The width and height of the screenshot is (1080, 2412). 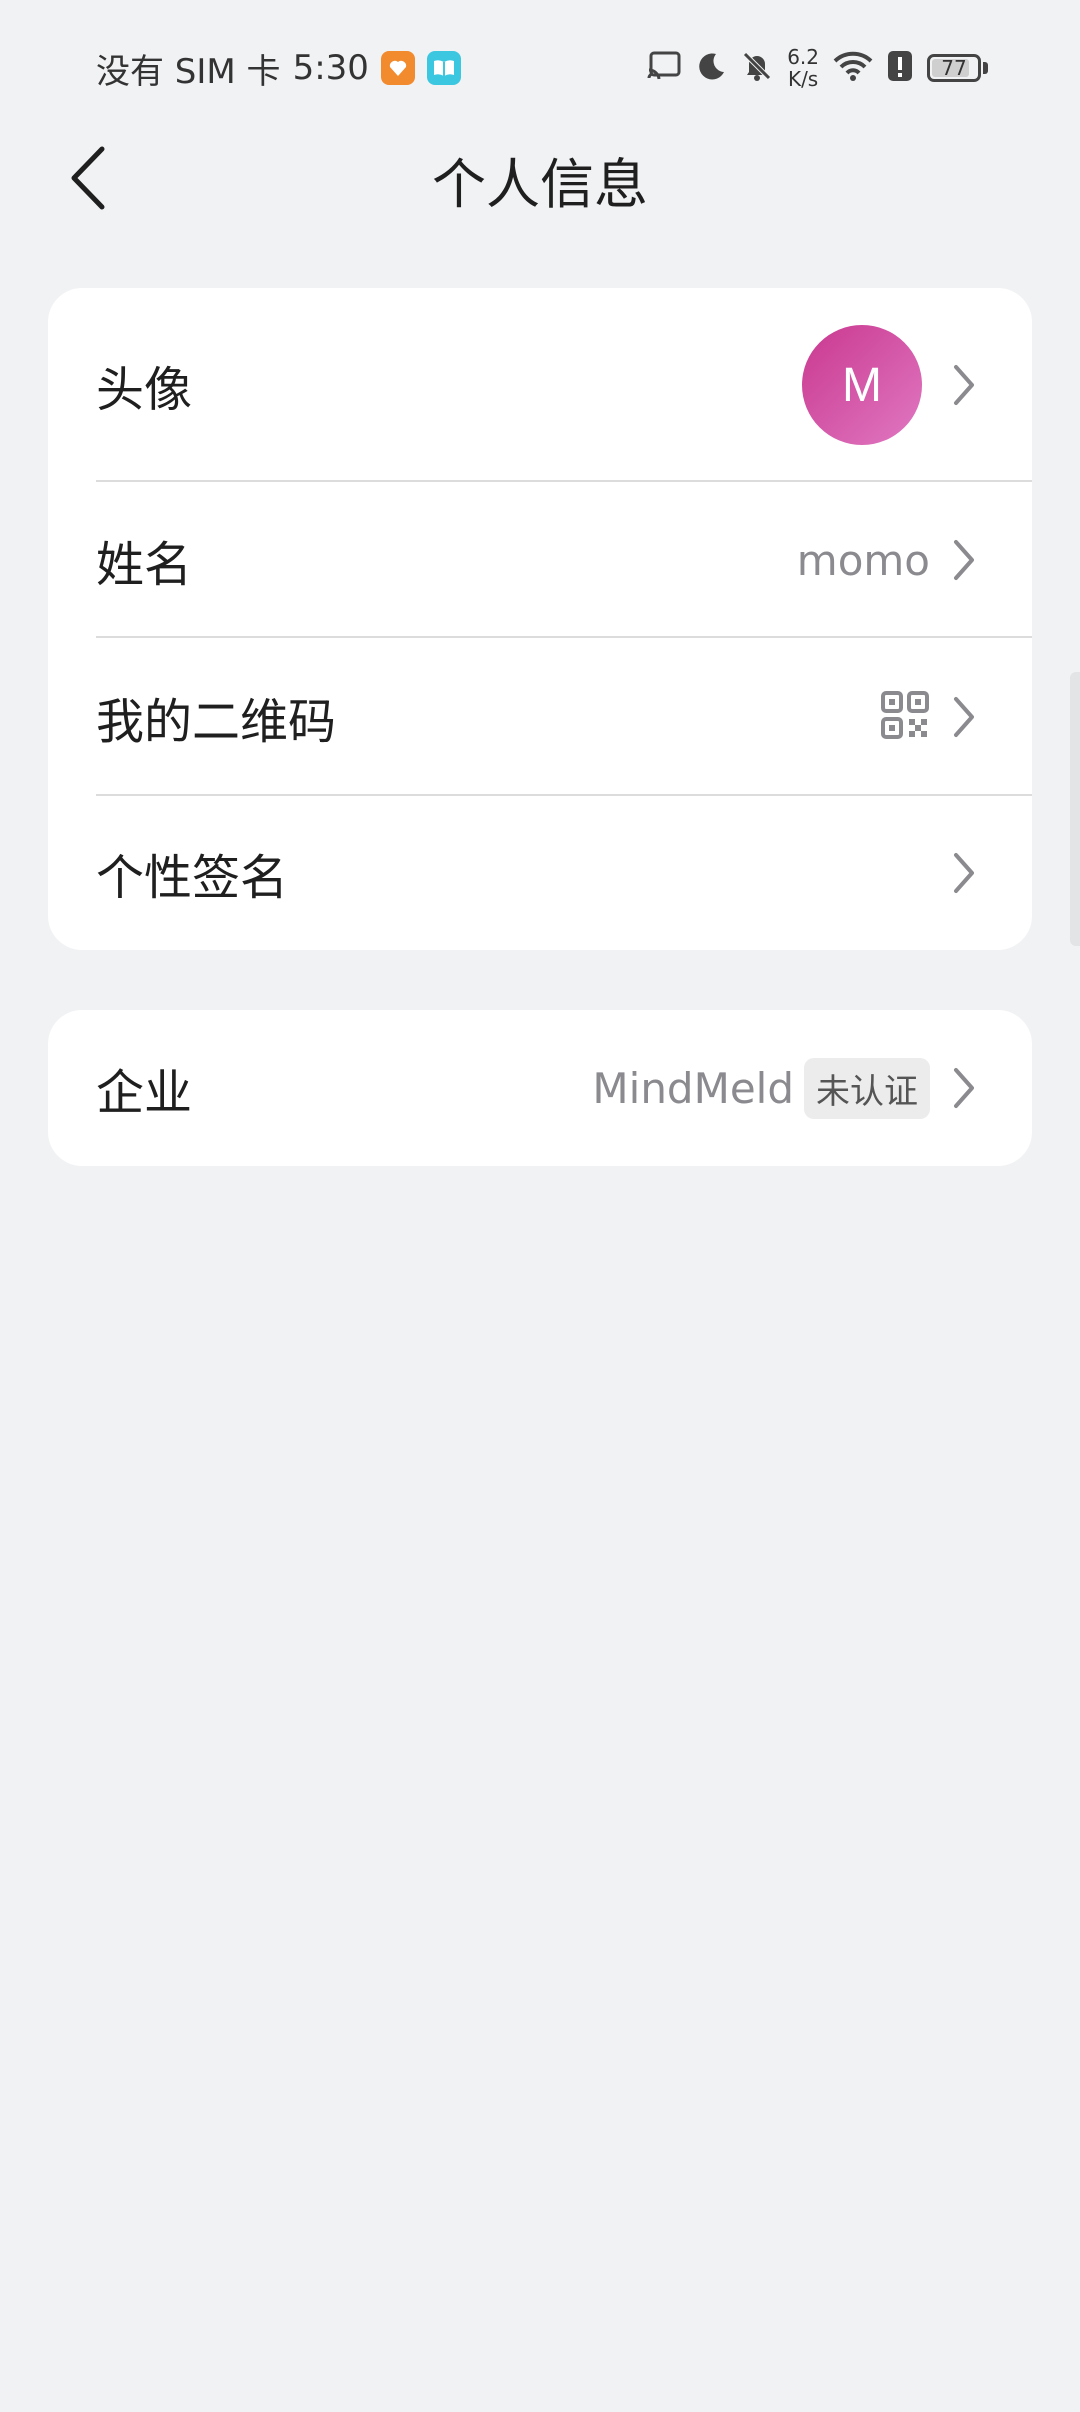 I want to click on bell-off-icon, so click(x=757, y=68).